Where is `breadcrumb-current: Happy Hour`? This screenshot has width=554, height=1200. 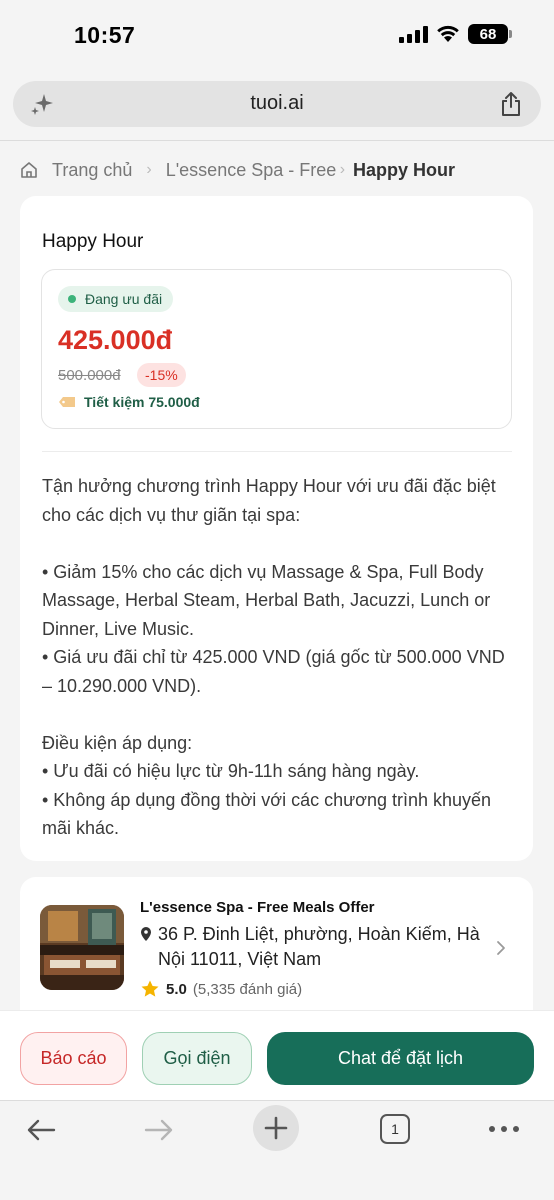
breadcrumb-current: Happy Hour is located at coordinates (404, 169).